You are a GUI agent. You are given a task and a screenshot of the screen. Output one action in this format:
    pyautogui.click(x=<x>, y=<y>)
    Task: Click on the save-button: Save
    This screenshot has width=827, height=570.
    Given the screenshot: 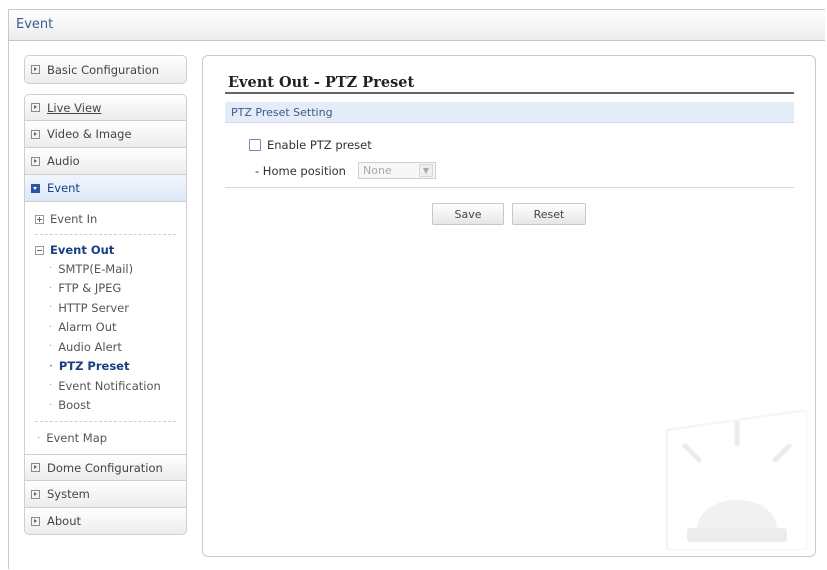 What is the action you would take?
    pyautogui.click(x=468, y=214)
    